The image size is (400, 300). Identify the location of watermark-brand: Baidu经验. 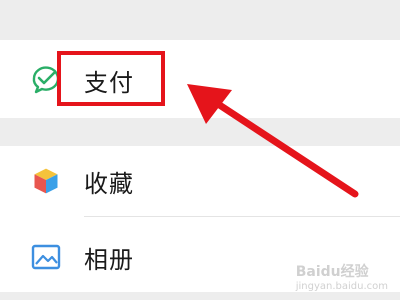
(332, 272).